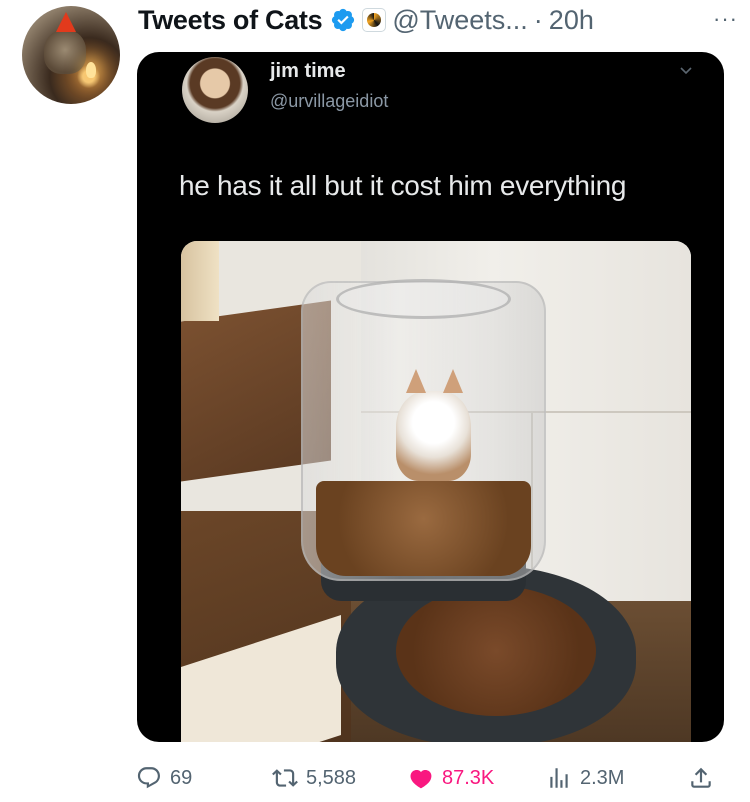 This screenshot has height=802, width=750. Describe the element at coordinates (65, 52) in the screenshot. I see `avatar-cat` at that location.